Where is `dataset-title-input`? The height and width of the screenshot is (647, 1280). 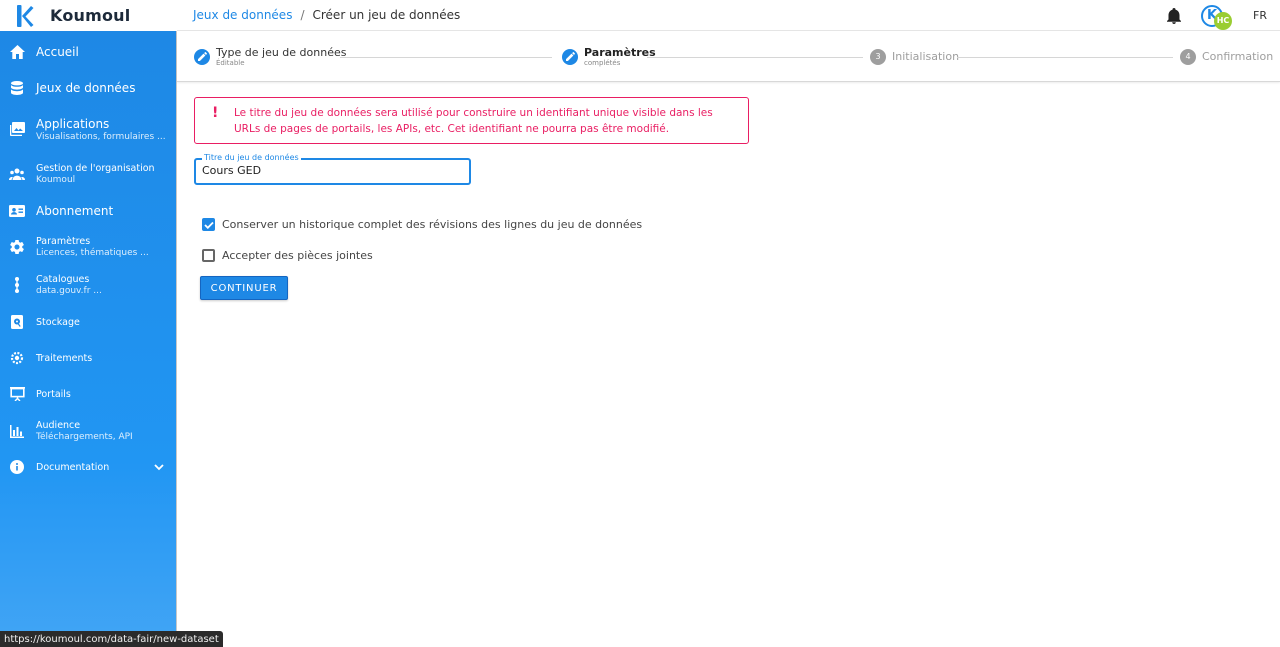 dataset-title-input is located at coordinates (332, 170).